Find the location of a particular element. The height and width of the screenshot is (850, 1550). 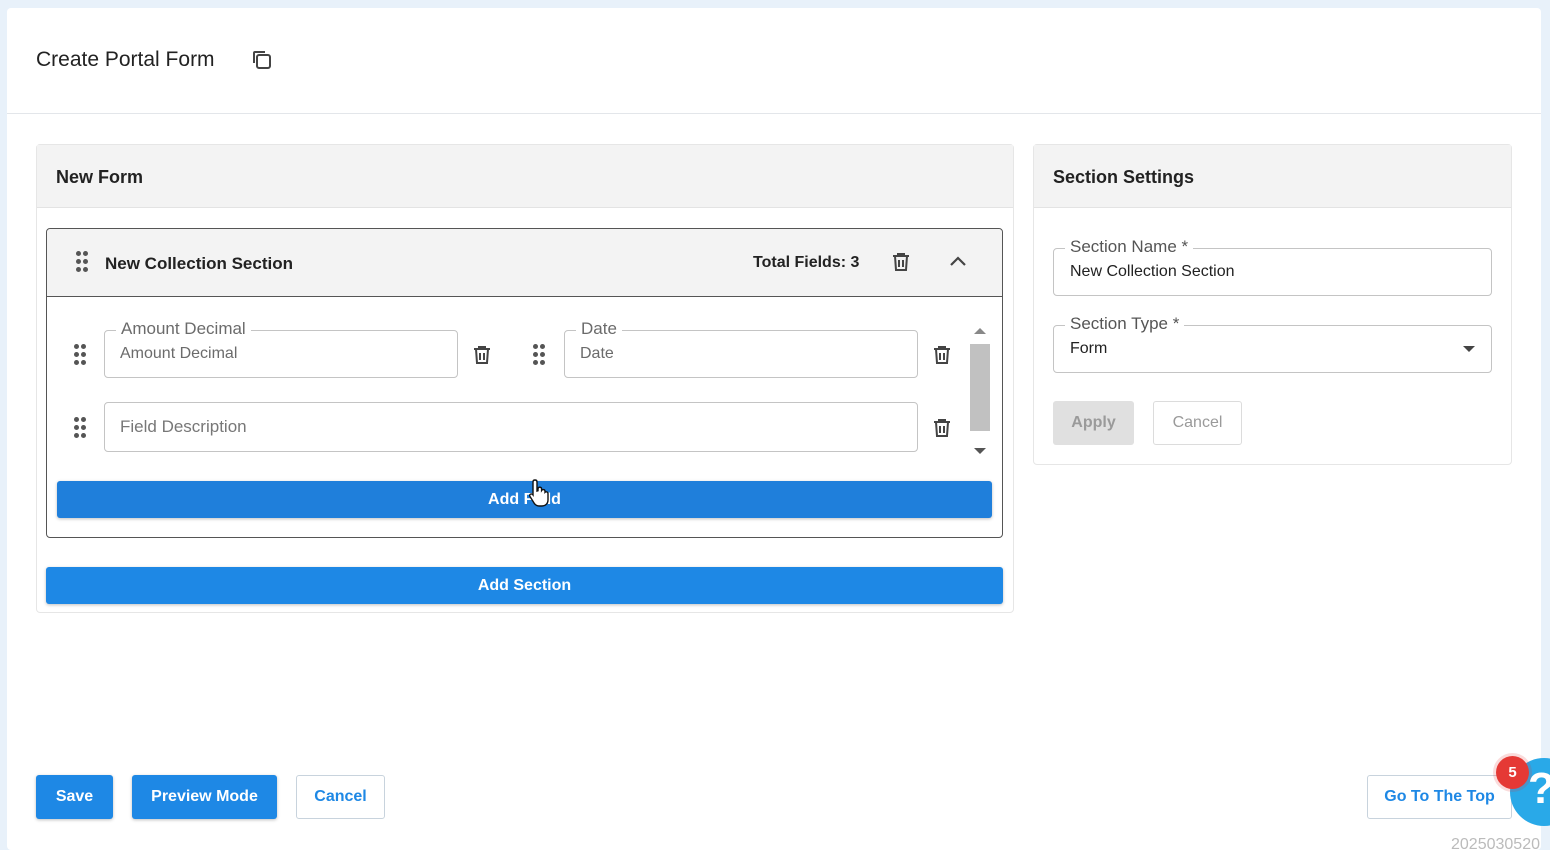

section-name-input: Section Name * New Collection Section is located at coordinates (1272, 266).